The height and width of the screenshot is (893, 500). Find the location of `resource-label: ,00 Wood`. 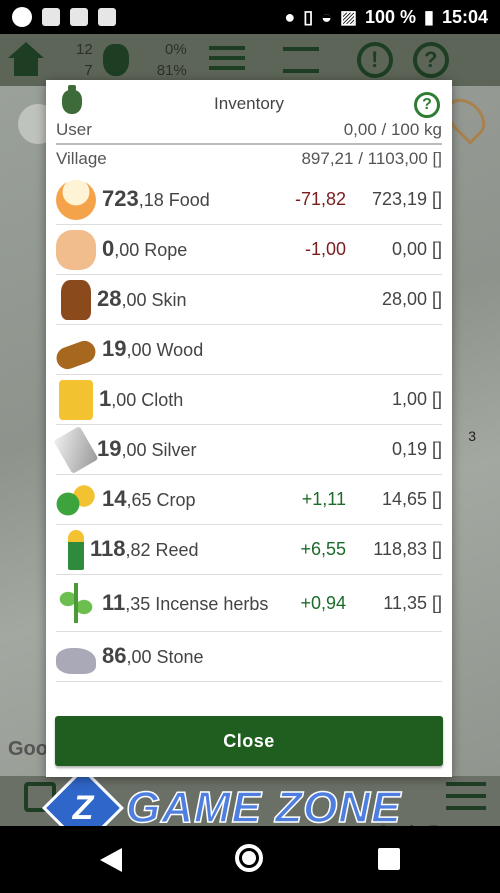

resource-label: ,00 Wood is located at coordinates (165, 350).